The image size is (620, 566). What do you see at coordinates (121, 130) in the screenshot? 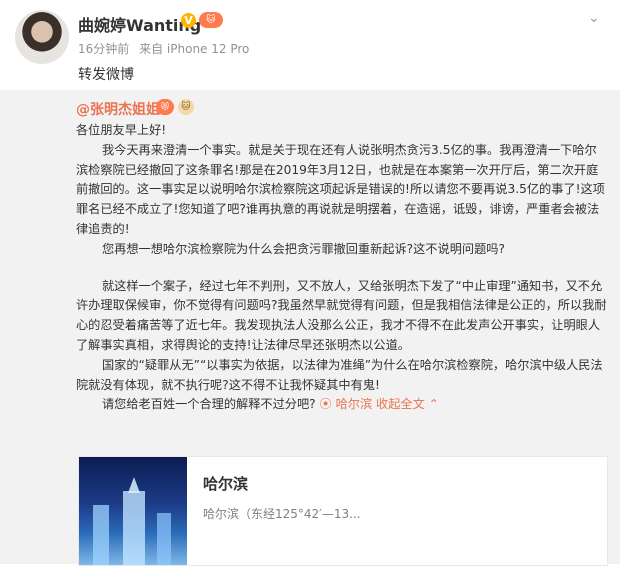
I see `greeting-text: 各位朋友早上好!` at bounding box center [121, 130].